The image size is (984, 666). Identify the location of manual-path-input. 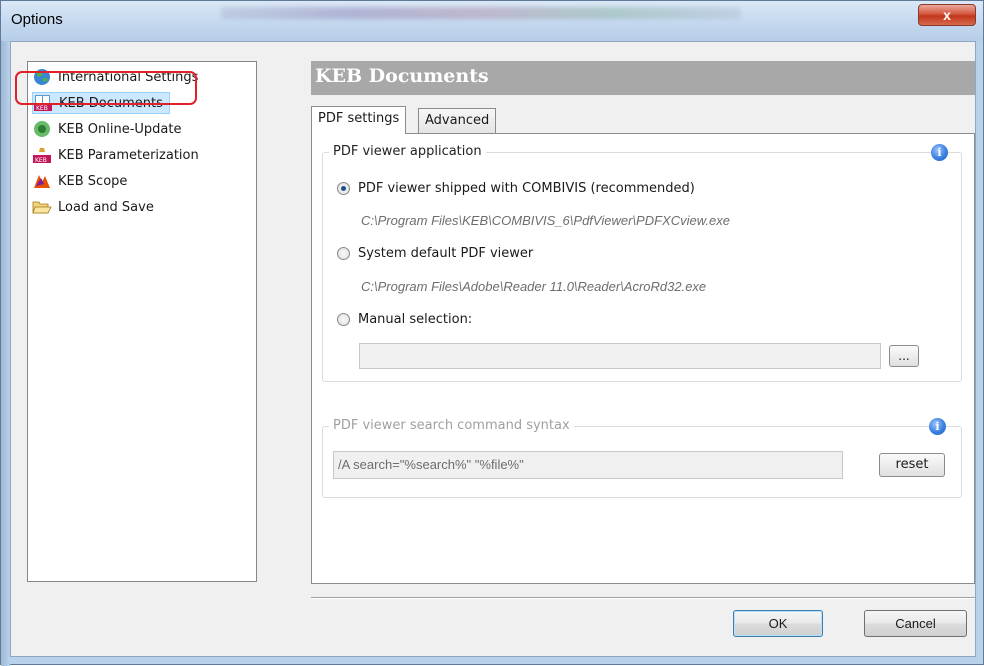
(620, 356).